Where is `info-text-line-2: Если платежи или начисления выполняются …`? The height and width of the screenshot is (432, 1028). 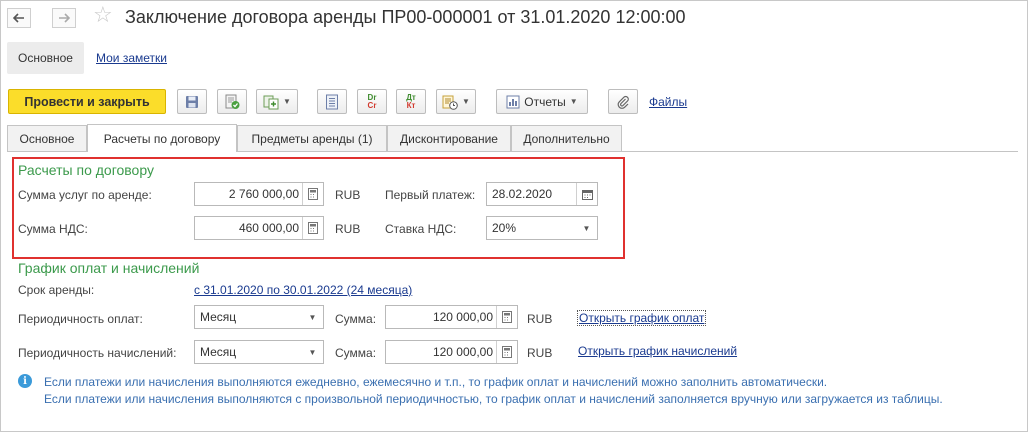
info-text-line-2: Если платежи или начисления выполняются … is located at coordinates (493, 399).